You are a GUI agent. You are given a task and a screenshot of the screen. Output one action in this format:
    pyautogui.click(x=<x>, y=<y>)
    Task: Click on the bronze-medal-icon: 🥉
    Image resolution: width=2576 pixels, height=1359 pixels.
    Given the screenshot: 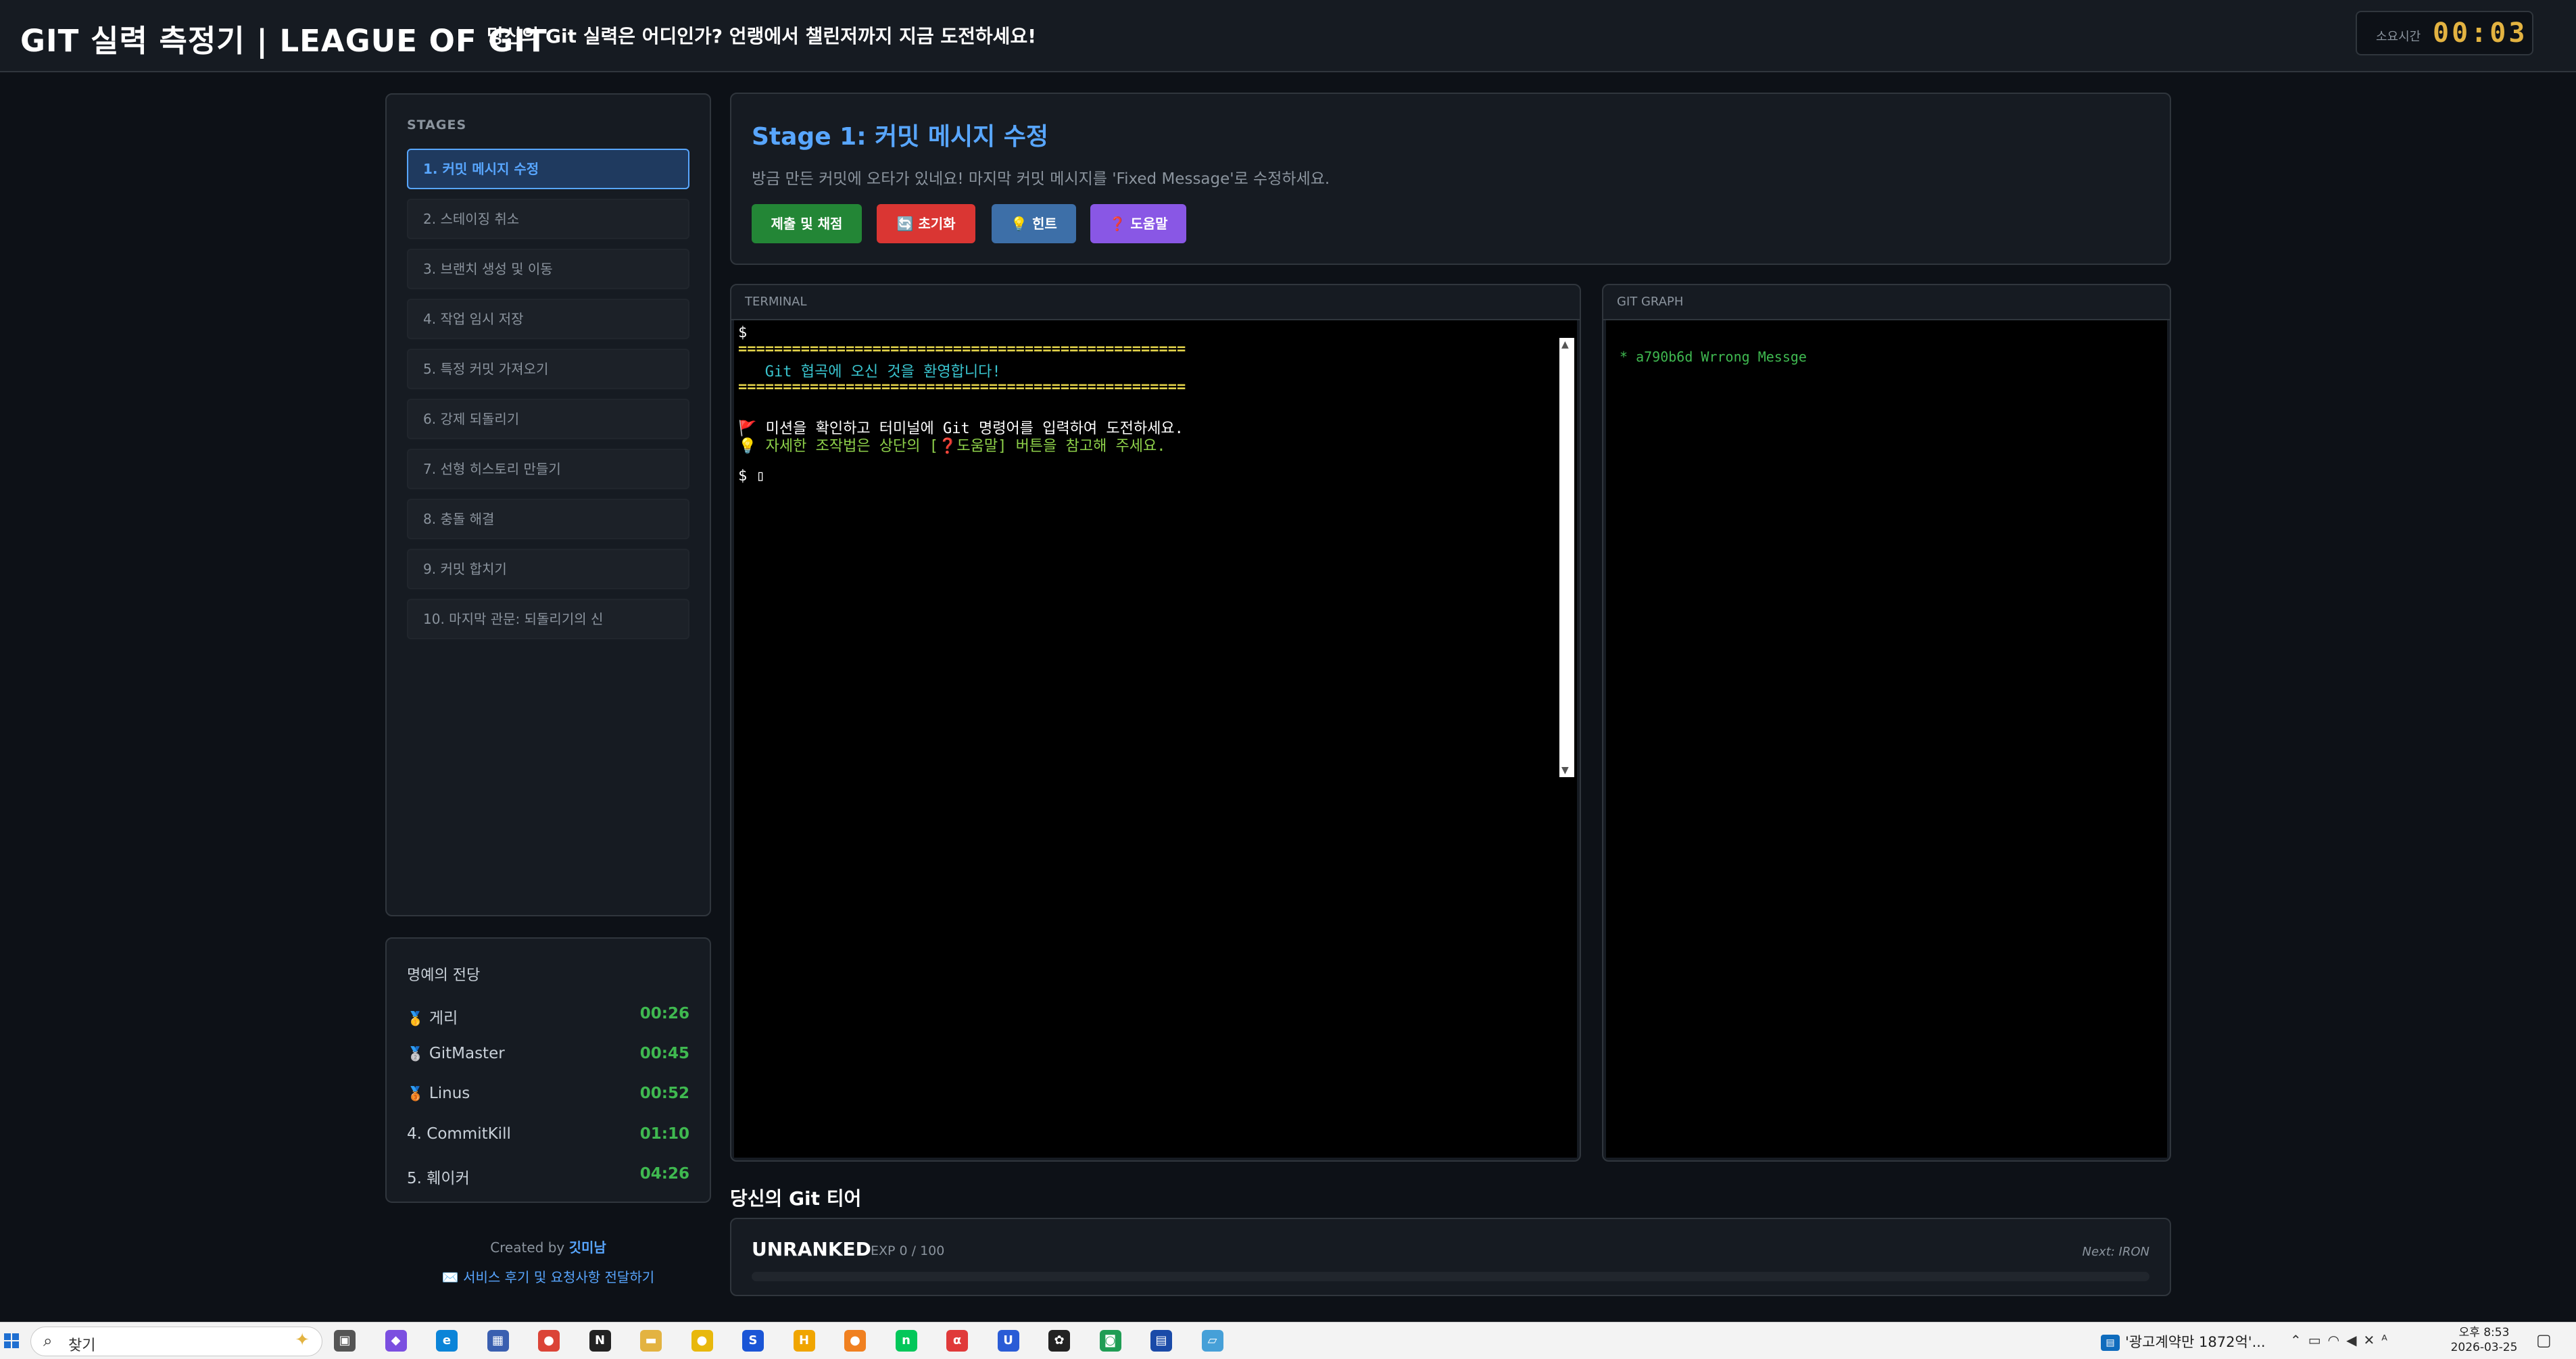 What is the action you would take?
    pyautogui.click(x=415, y=1093)
    